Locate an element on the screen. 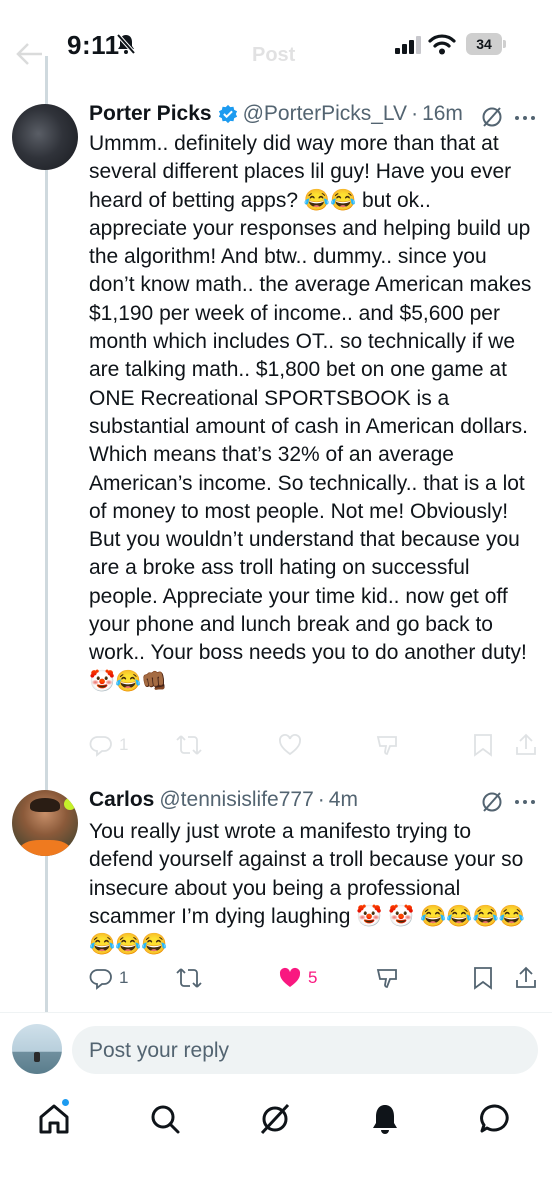  signal-icon is located at coordinates (408, 45).